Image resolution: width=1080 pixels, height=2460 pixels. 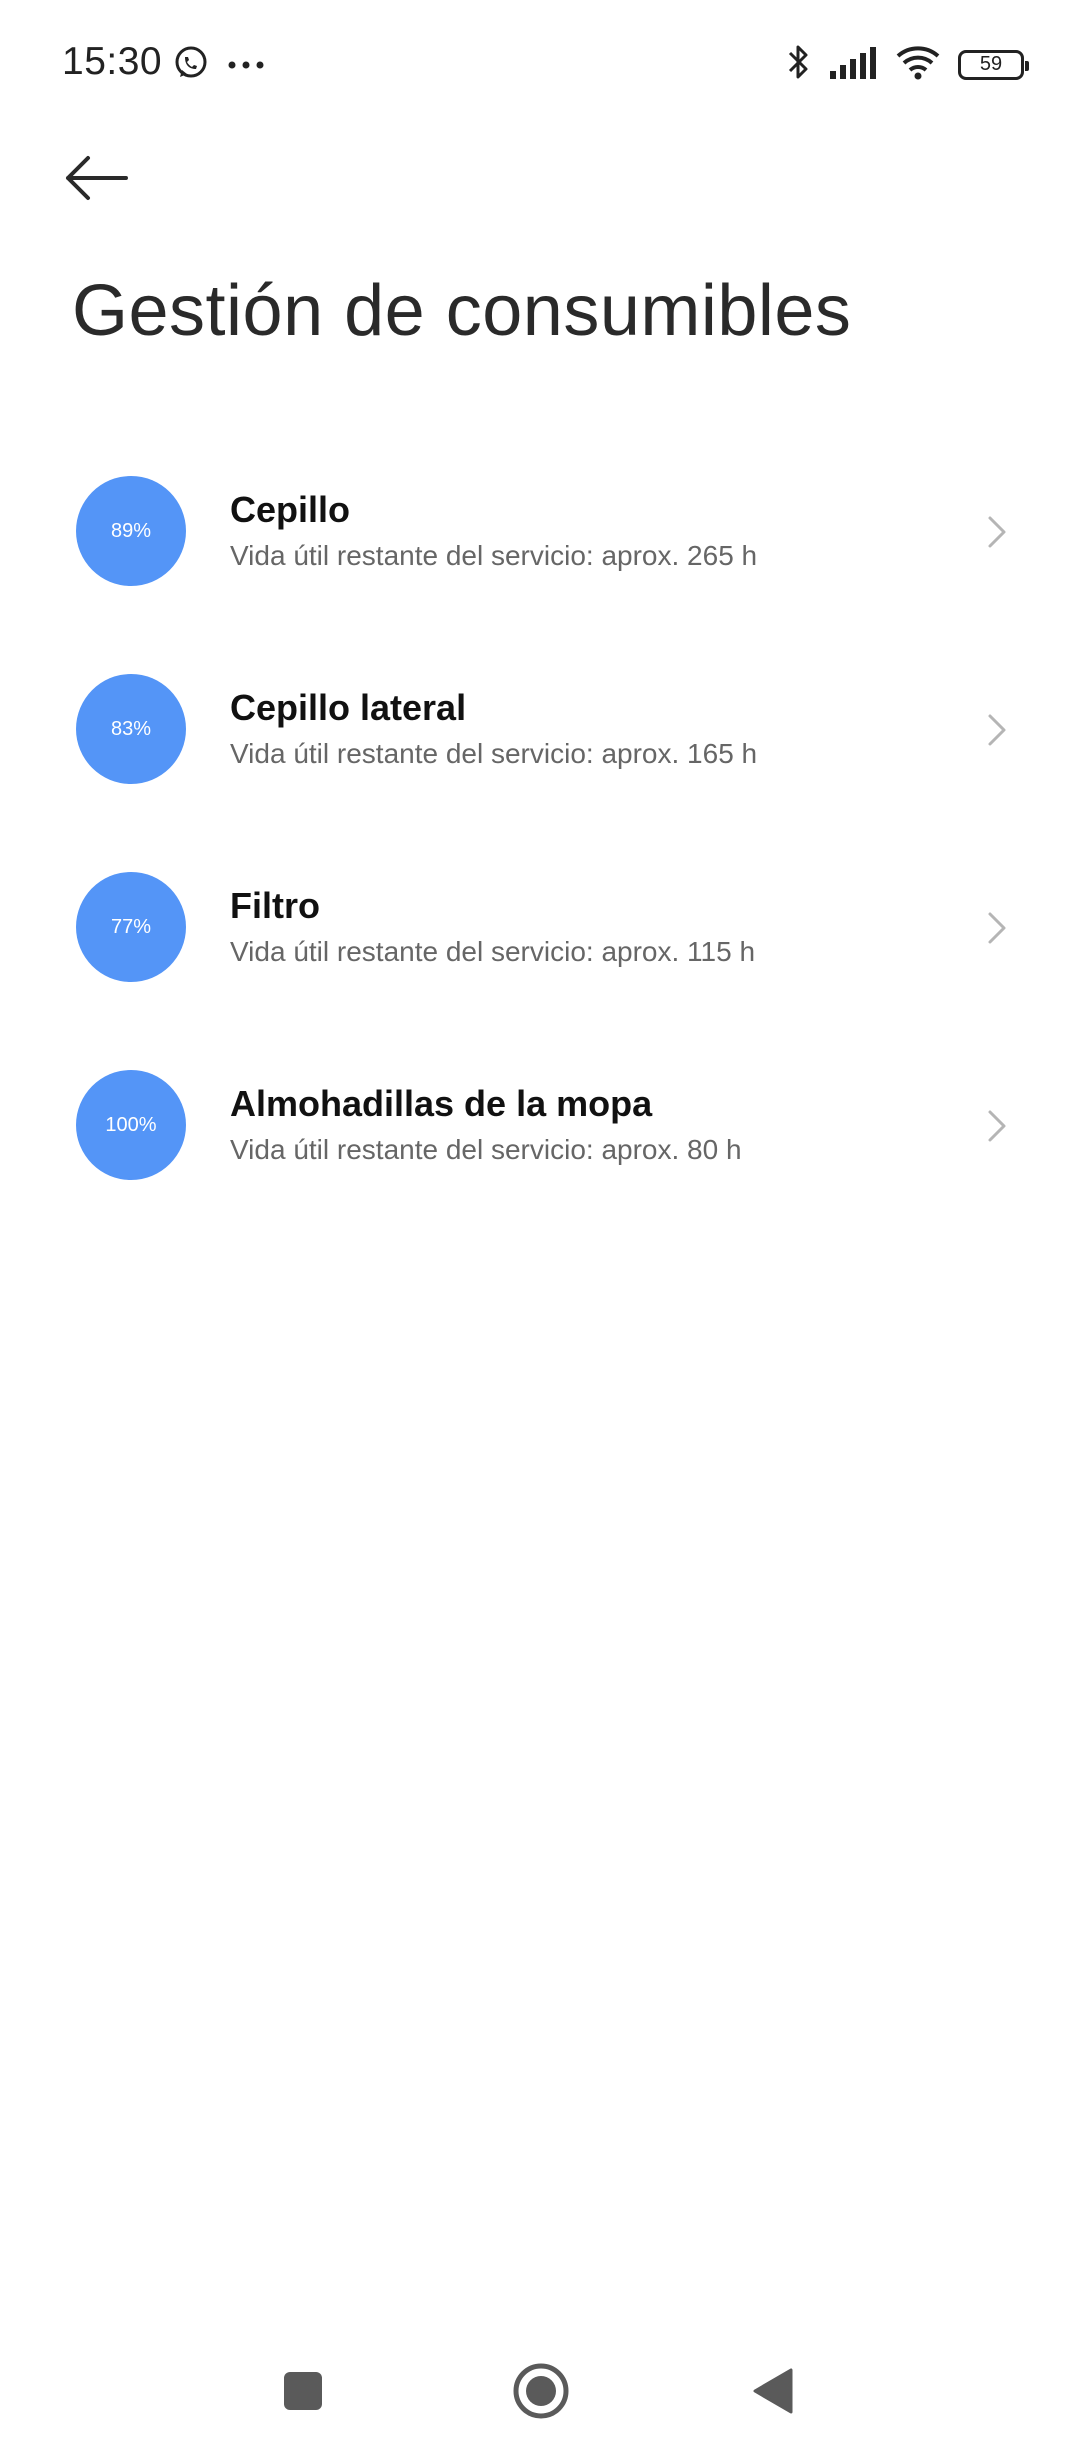 I want to click on status-right-icons: 59, so click(x=907, y=64).